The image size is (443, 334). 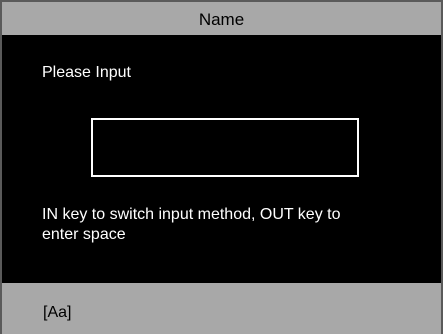 I want to click on name-input-field, so click(x=225, y=147).